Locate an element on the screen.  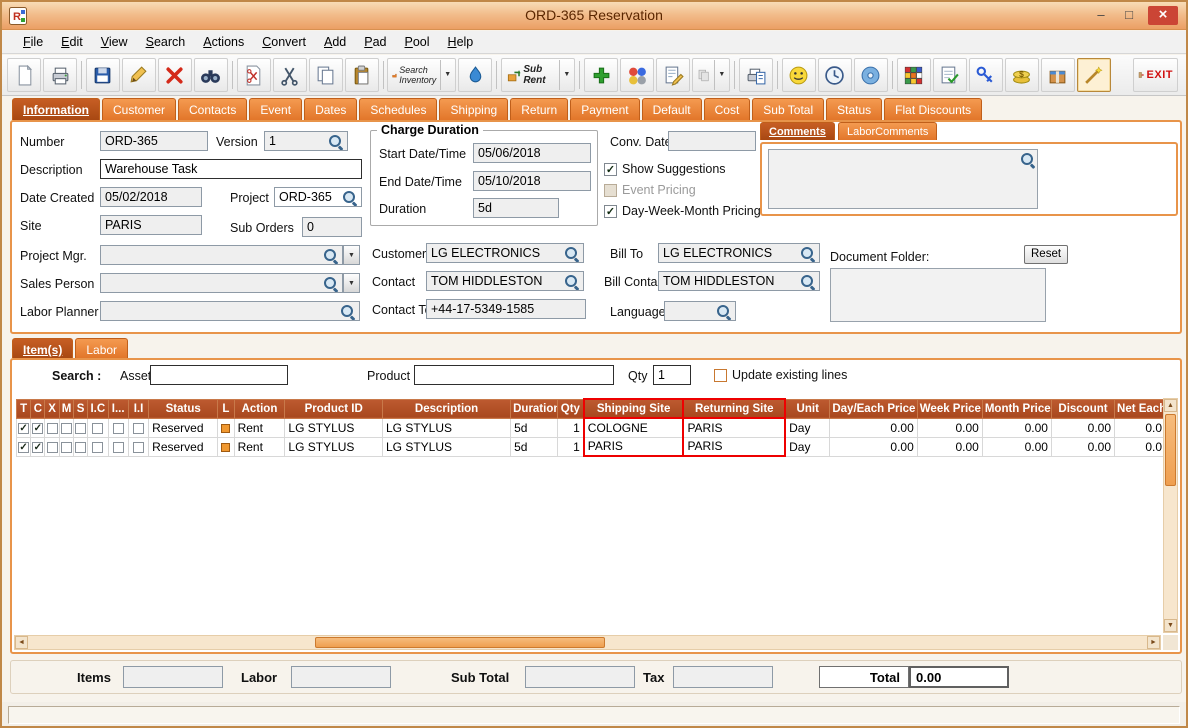
col-header-week-price: Week Price is located at coordinates (949, 408).